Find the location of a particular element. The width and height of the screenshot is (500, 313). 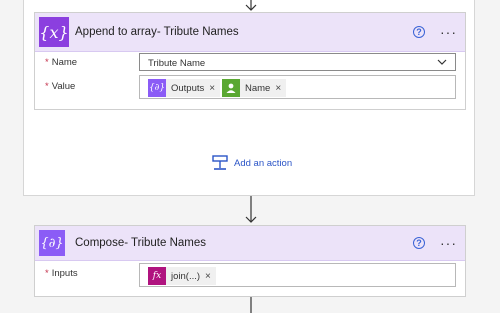

name-token: Name × is located at coordinates (254, 88).